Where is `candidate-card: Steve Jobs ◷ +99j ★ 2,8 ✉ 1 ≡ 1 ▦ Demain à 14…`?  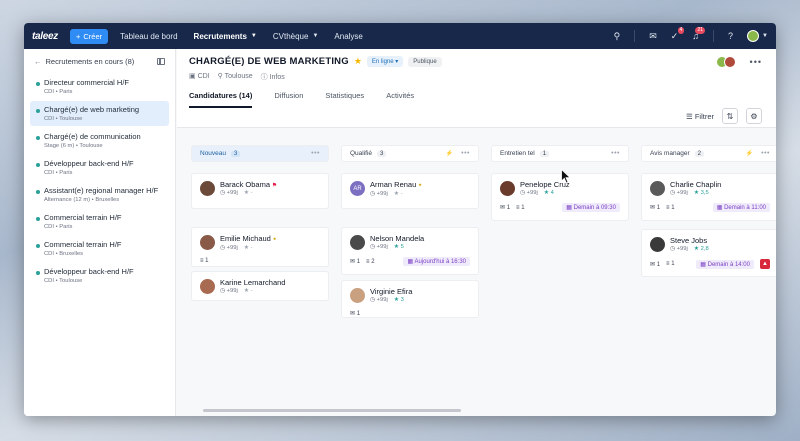 candidate-card: Steve Jobs ◷ +99j ★ 2,8 ✉ 1 ≡ 1 ▦ Demain à 14… is located at coordinates (708, 253).